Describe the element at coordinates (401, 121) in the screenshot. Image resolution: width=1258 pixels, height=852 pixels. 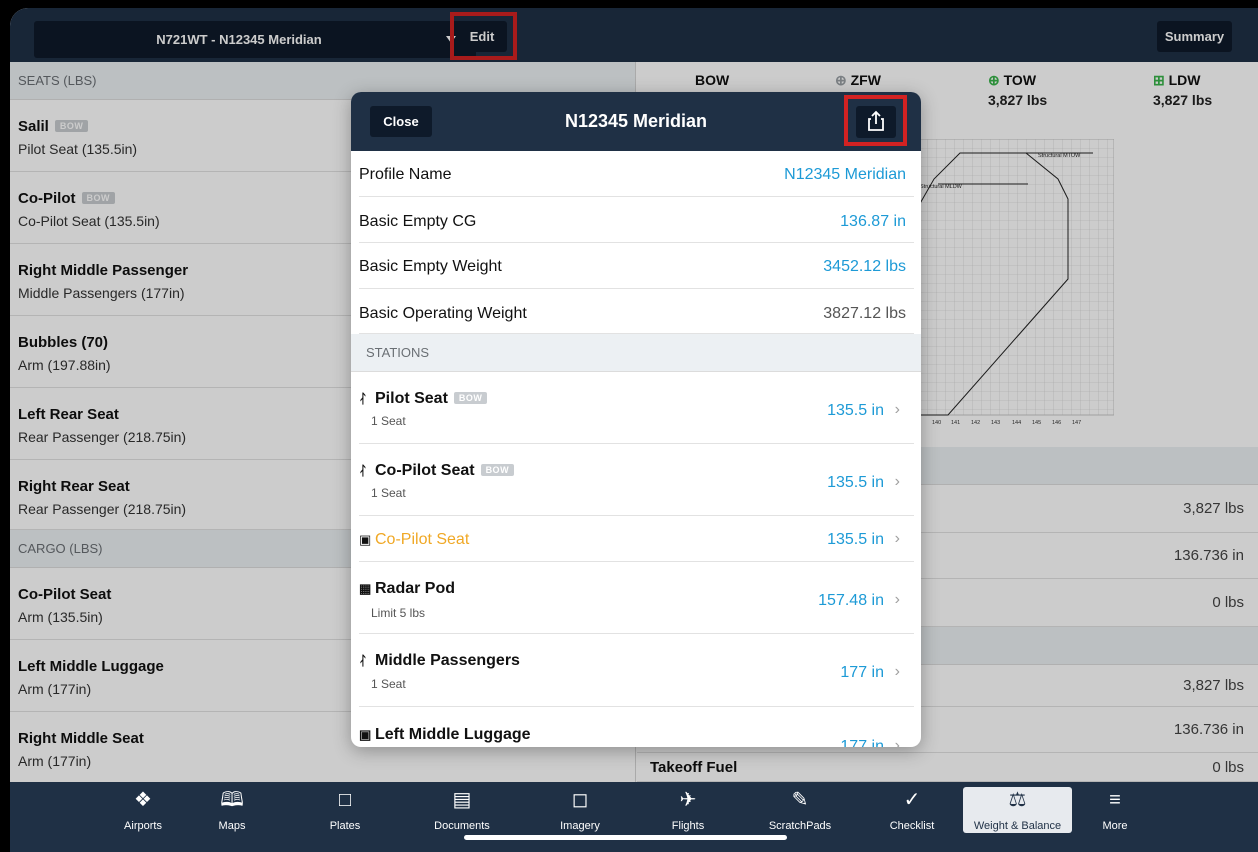
I see `close-button: Close` at that location.